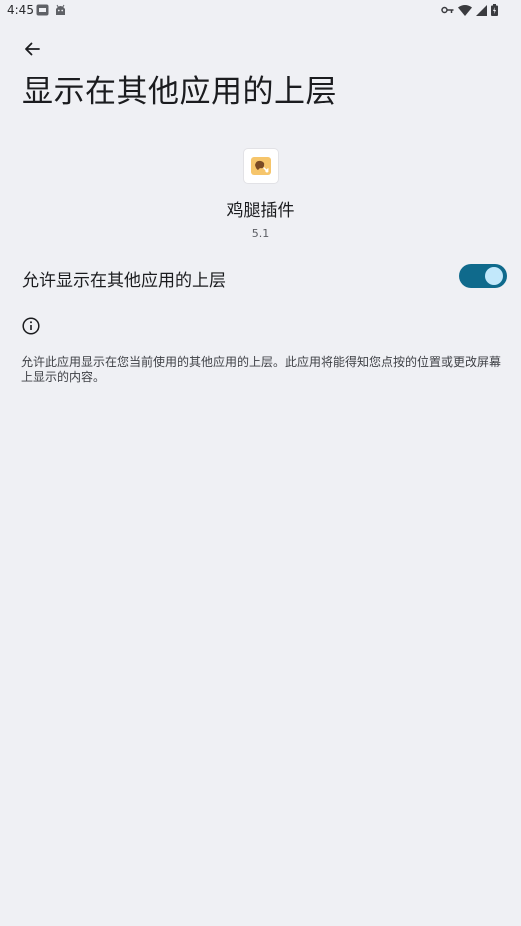  What do you see at coordinates (124, 281) in the screenshot?
I see `permission-toggle-label: 允许显示在其他应用的上层` at bounding box center [124, 281].